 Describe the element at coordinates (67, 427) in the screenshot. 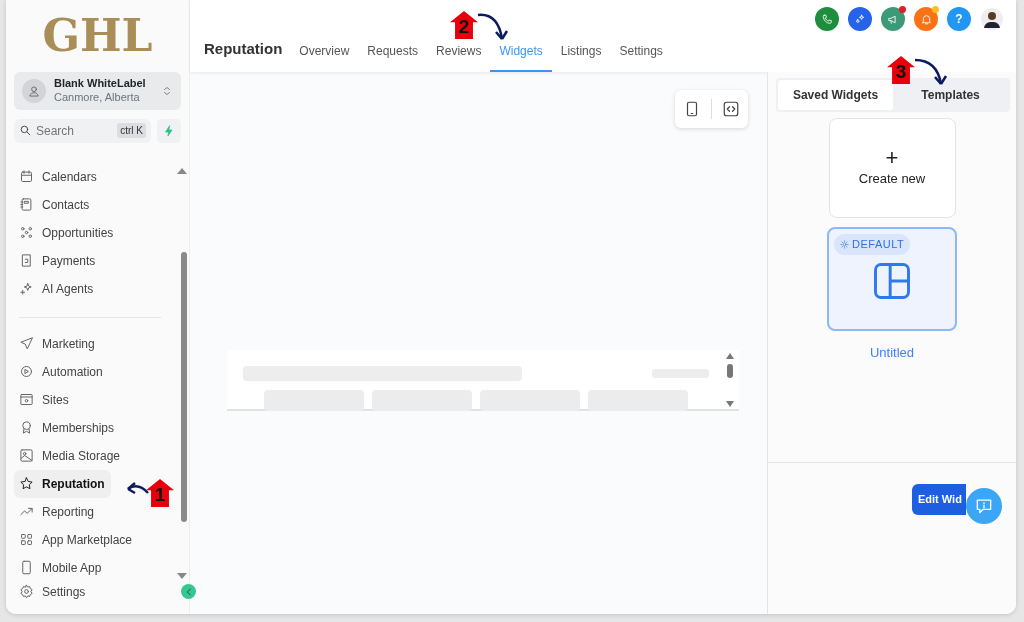

I see `sidebar-item: Memberships` at that location.